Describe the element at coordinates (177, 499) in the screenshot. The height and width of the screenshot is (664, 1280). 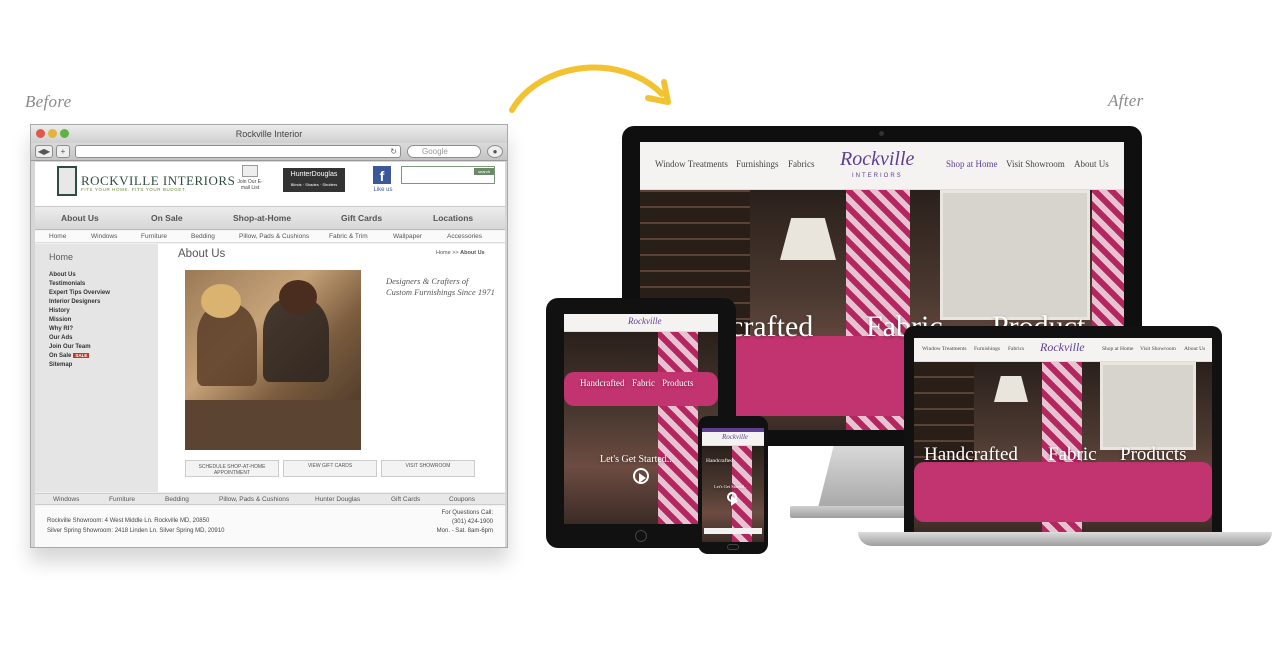
I see `bottom-nav-item: Bedding` at that location.